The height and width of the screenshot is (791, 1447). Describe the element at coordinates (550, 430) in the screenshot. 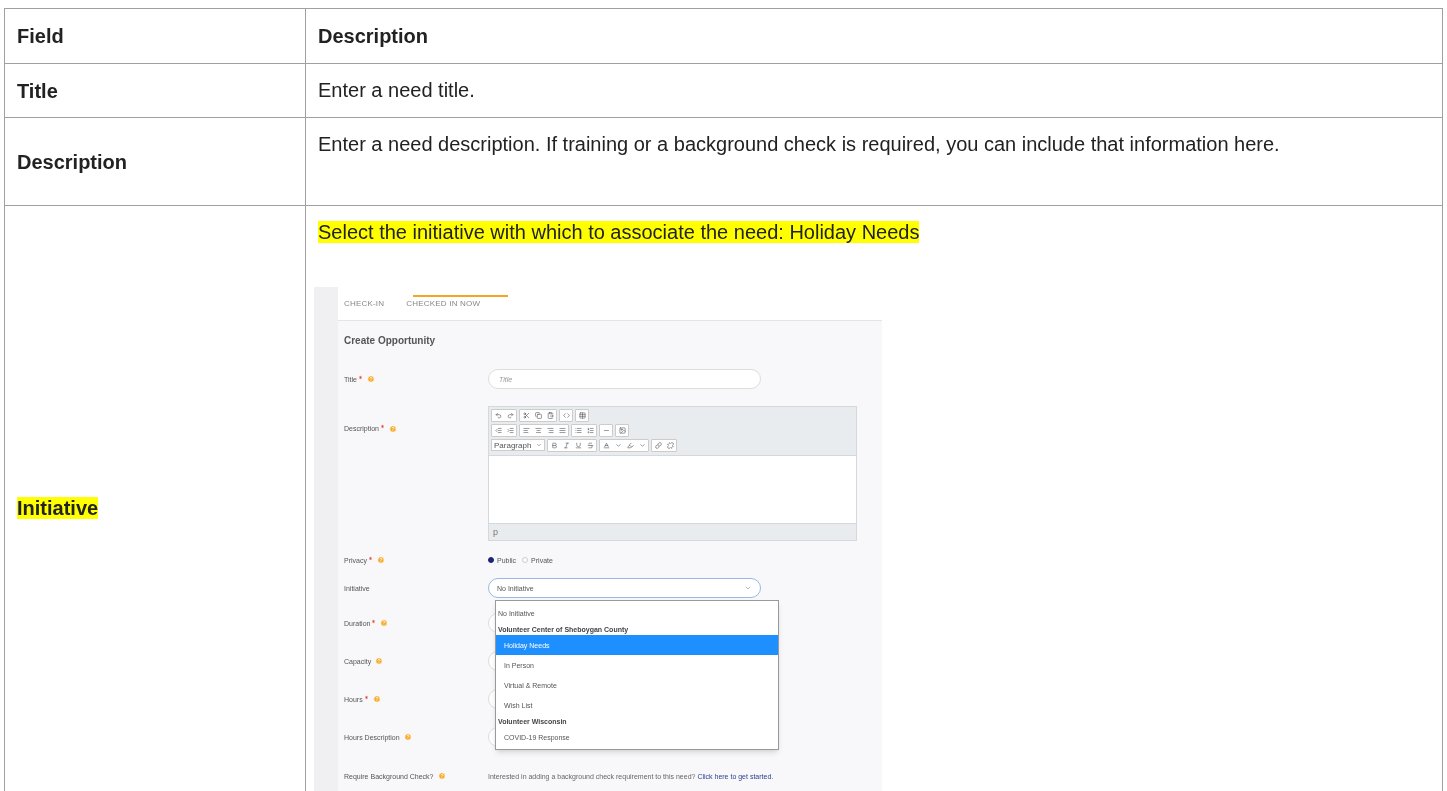

I see `align-right-icon` at that location.